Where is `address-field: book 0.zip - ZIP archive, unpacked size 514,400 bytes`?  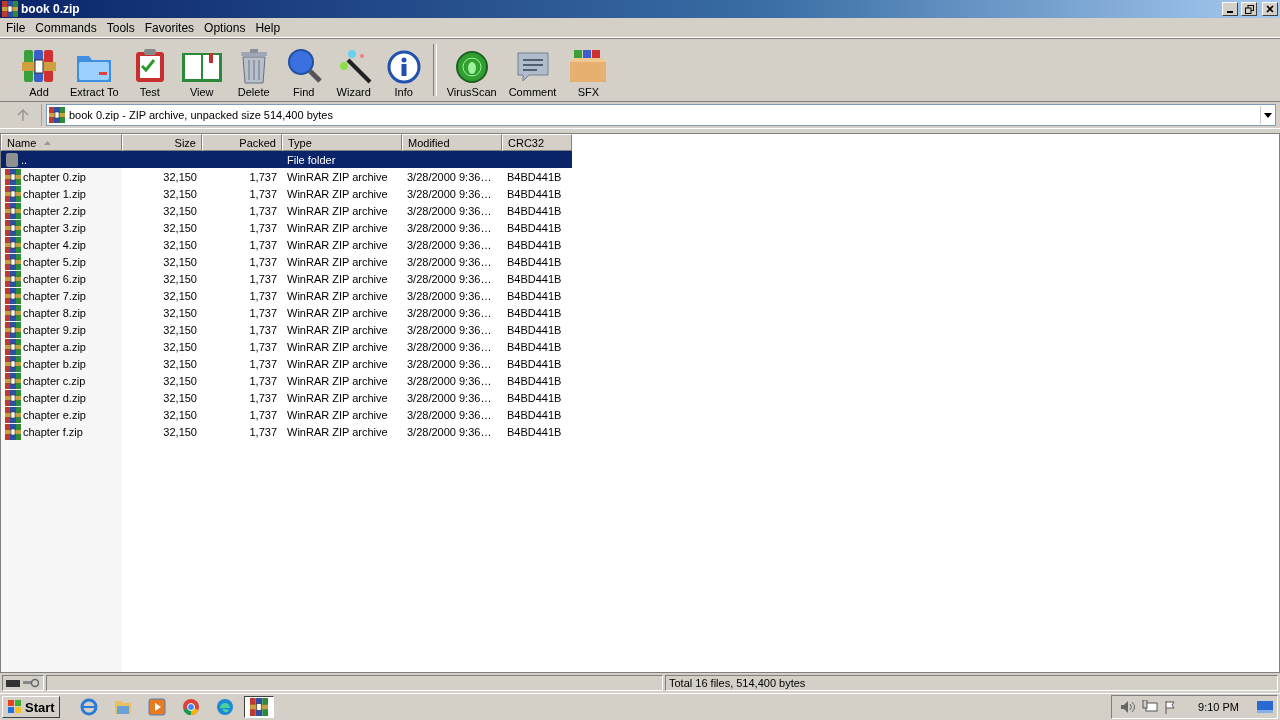
address-field: book 0.zip - ZIP archive, unpacked size 514,400 bytes is located at coordinates (661, 115).